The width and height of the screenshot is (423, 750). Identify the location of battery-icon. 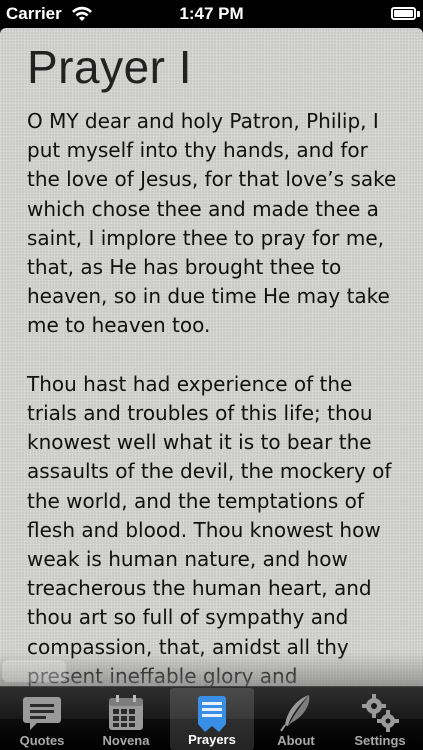
(403, 13).